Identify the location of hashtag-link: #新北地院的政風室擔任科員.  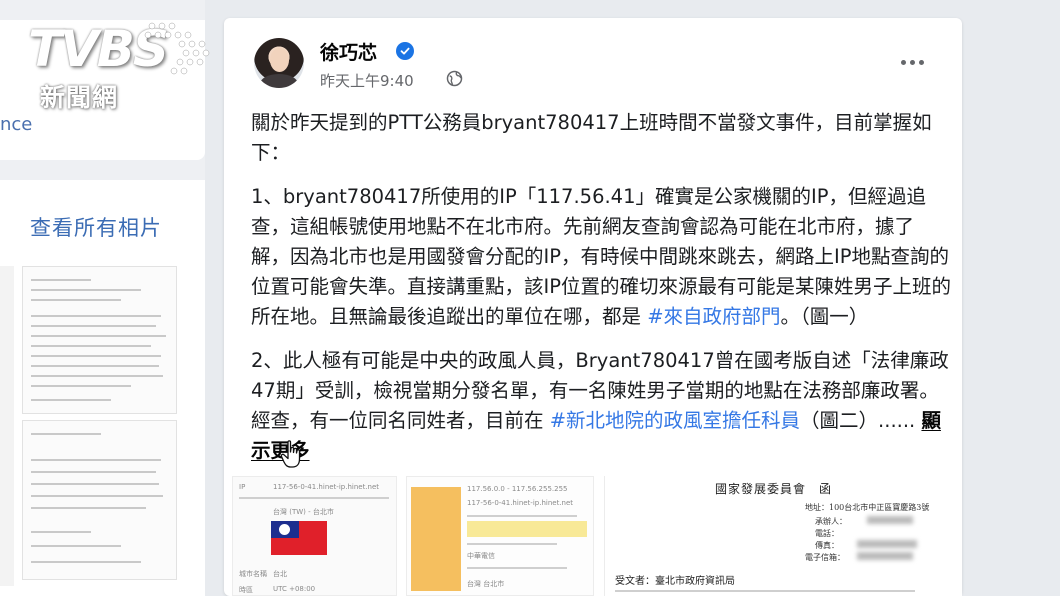
(675, 420).